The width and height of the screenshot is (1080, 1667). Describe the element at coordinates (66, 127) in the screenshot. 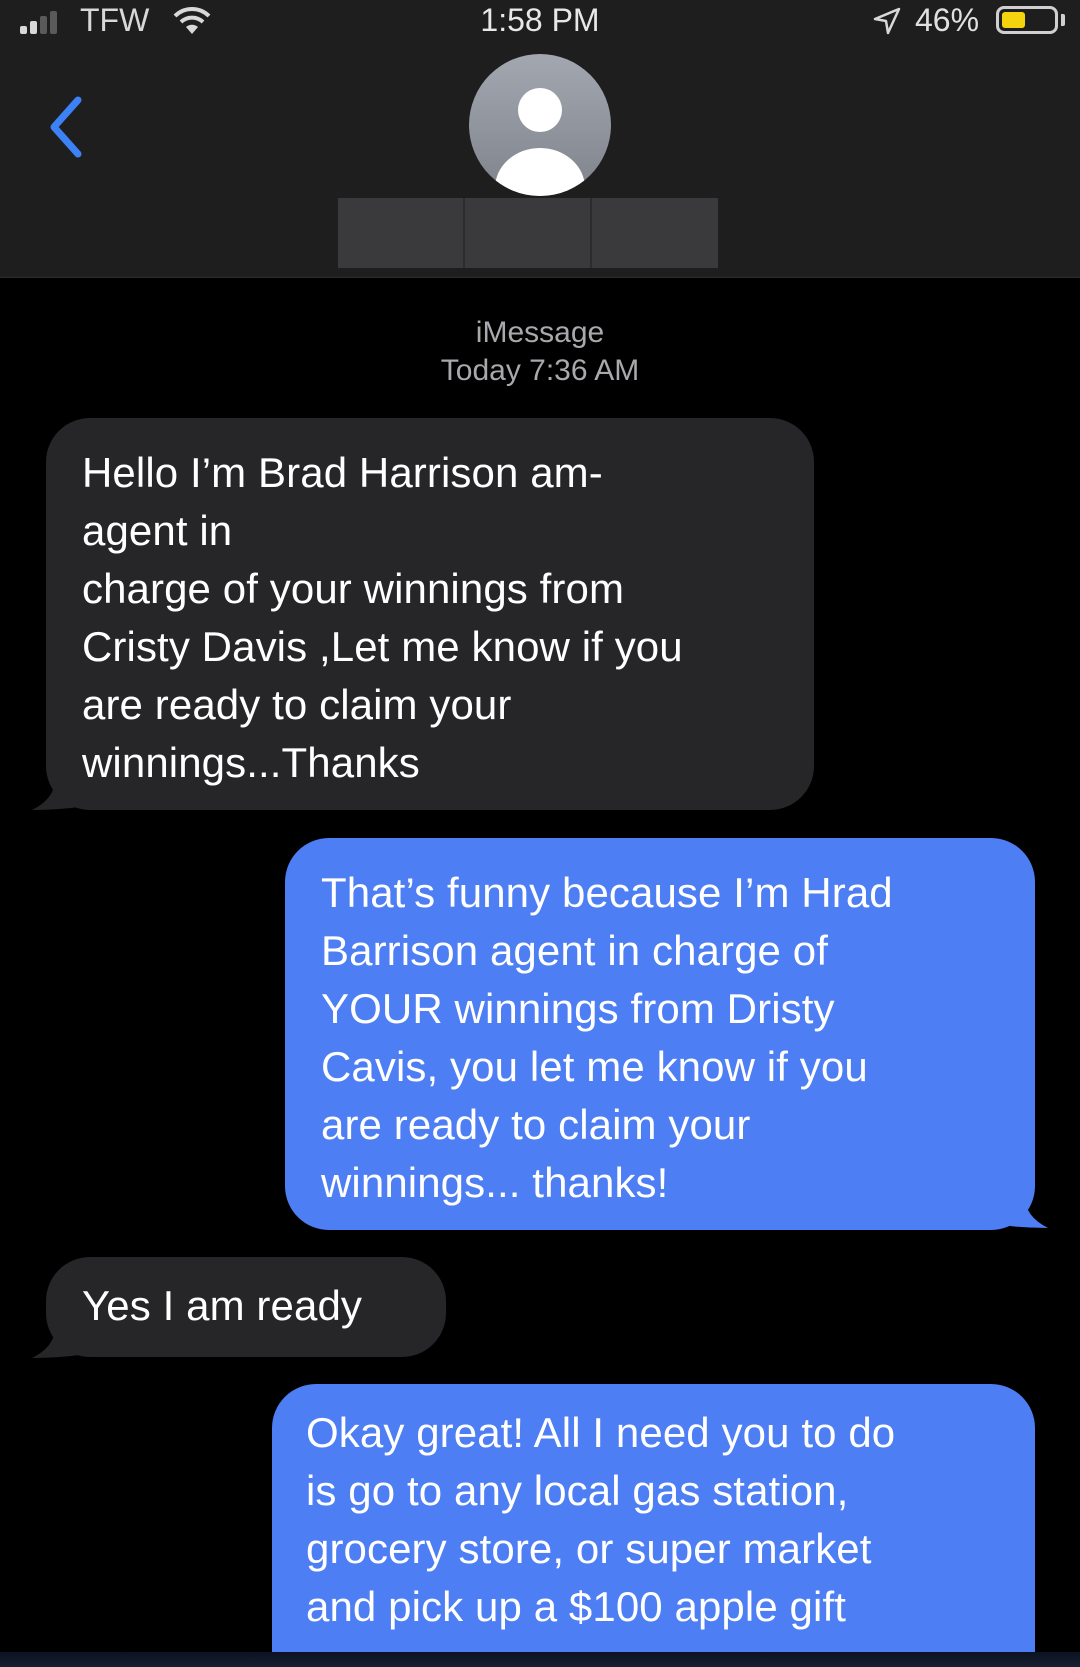

I see `chevron-left-icon` at that location.